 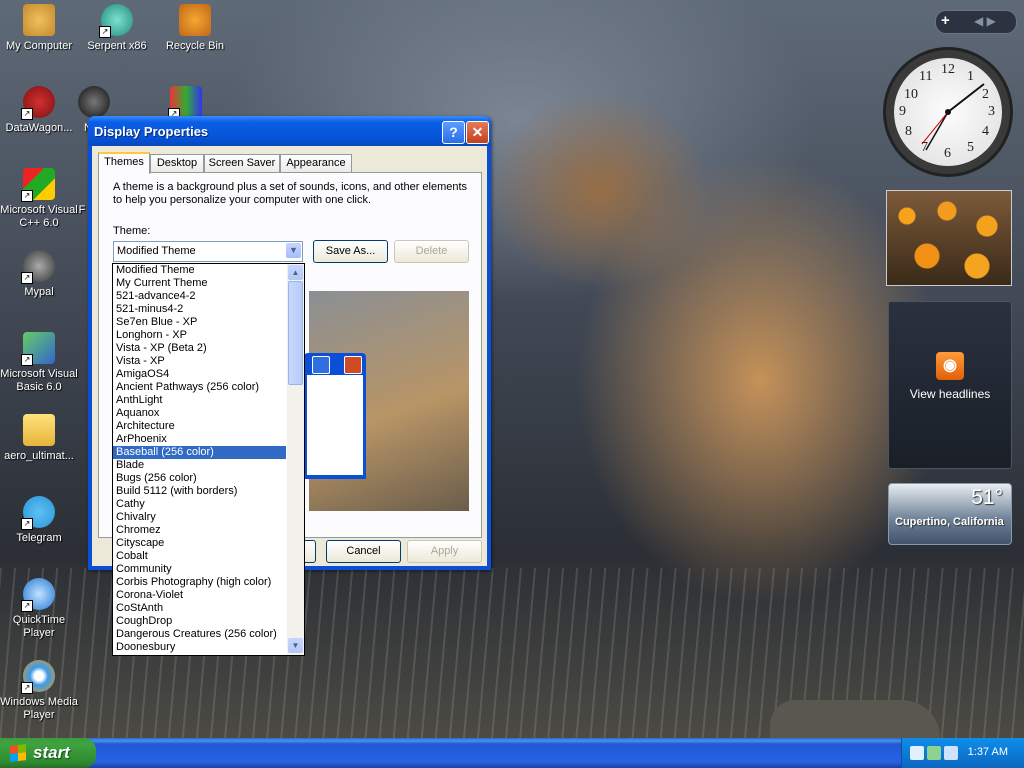 What do you see at coordinates (199, 426) in the screenshot?
I see `list-item: Architecture` at bounding box center [199, 426].